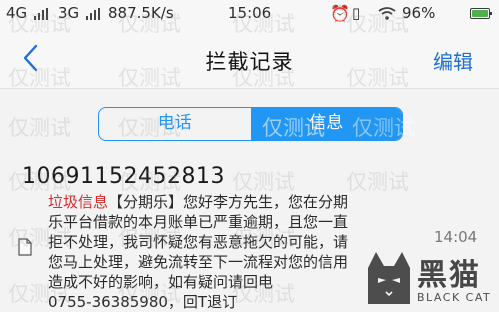 This screenshot has width=499, height=312. Describe the element at coordinates (449, 275) in the screenshot. I see `brand-name: 黑猫` at that location.